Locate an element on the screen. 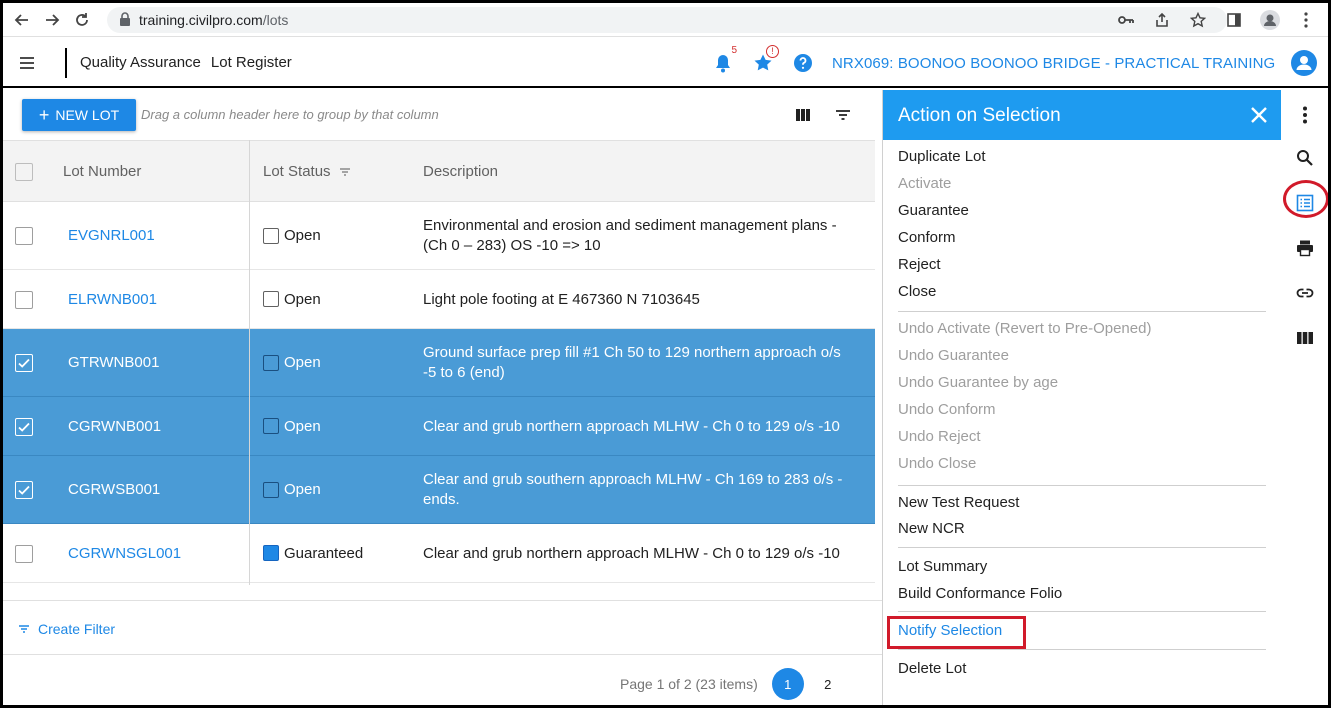  lot-number-link: CGRWSB001 is located at coordinates (114, 489).